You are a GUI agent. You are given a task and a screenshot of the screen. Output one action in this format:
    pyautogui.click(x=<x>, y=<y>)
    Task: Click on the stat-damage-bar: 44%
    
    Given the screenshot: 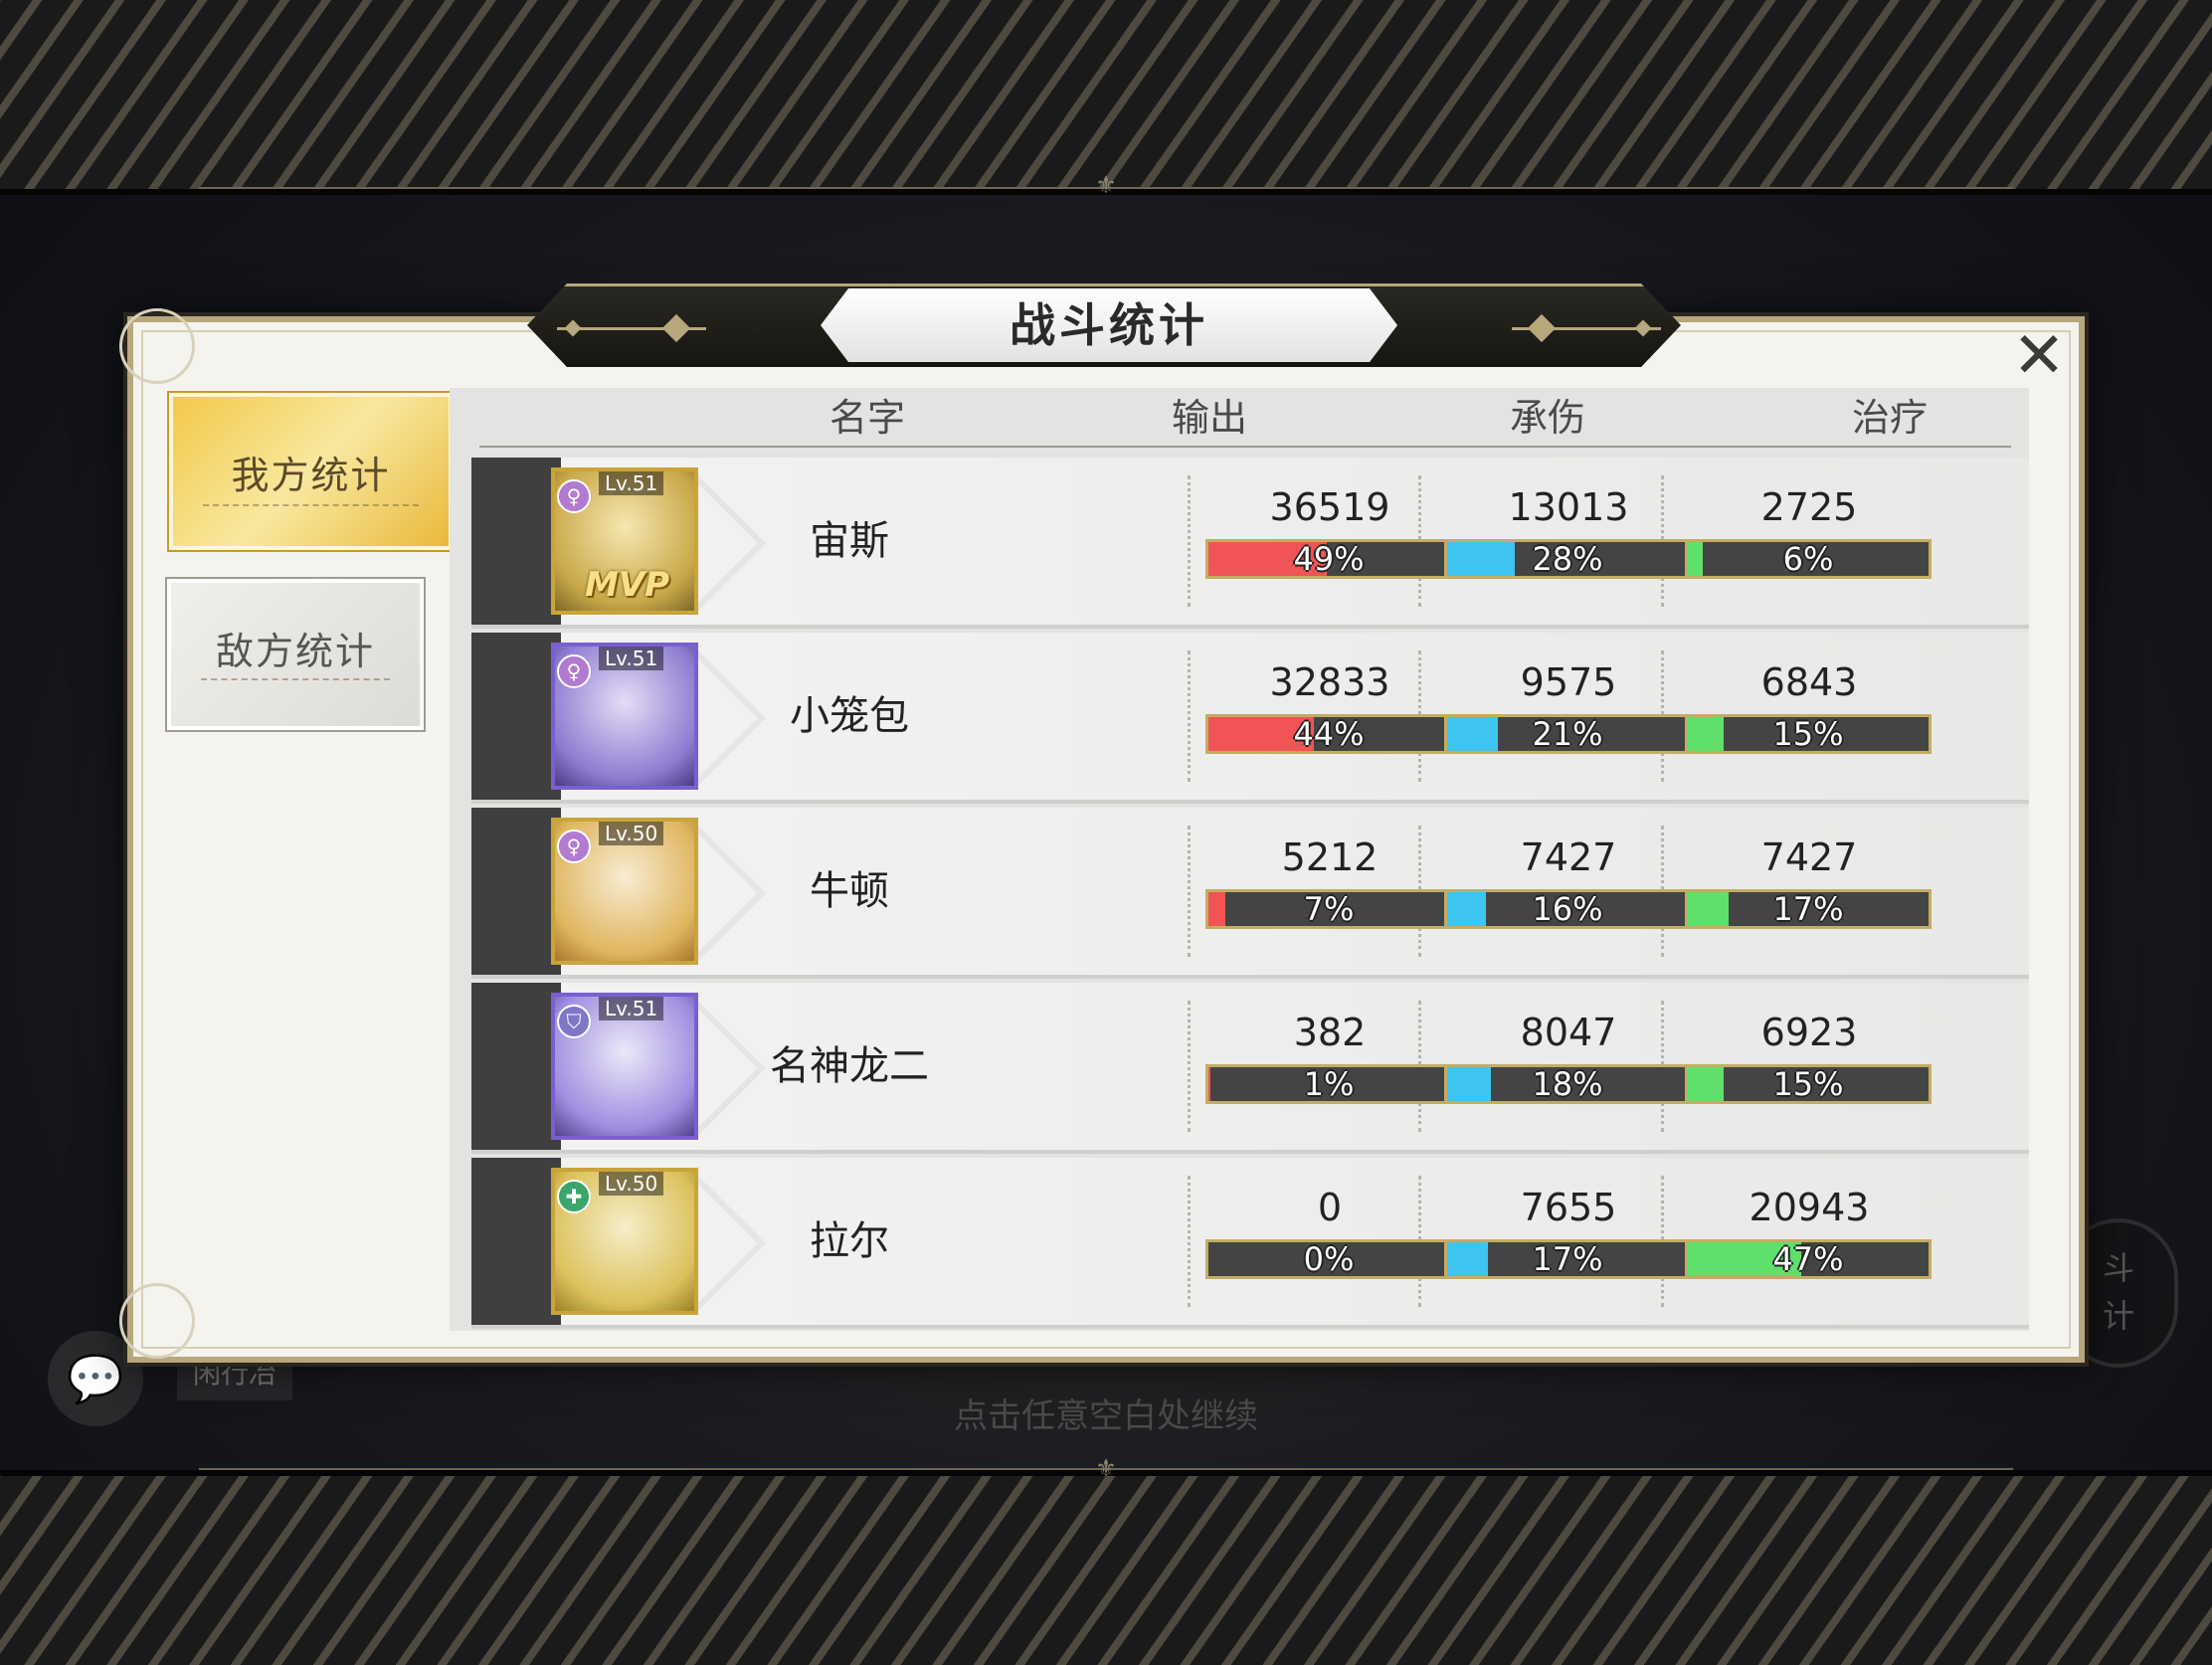 What is the action you would take?
    pyautogui.click(x=1328, y=734)
    